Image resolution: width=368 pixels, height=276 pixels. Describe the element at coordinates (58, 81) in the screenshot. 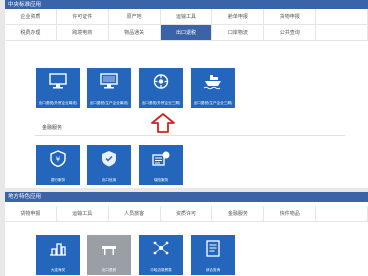

I see `monitor-icon` at that location.